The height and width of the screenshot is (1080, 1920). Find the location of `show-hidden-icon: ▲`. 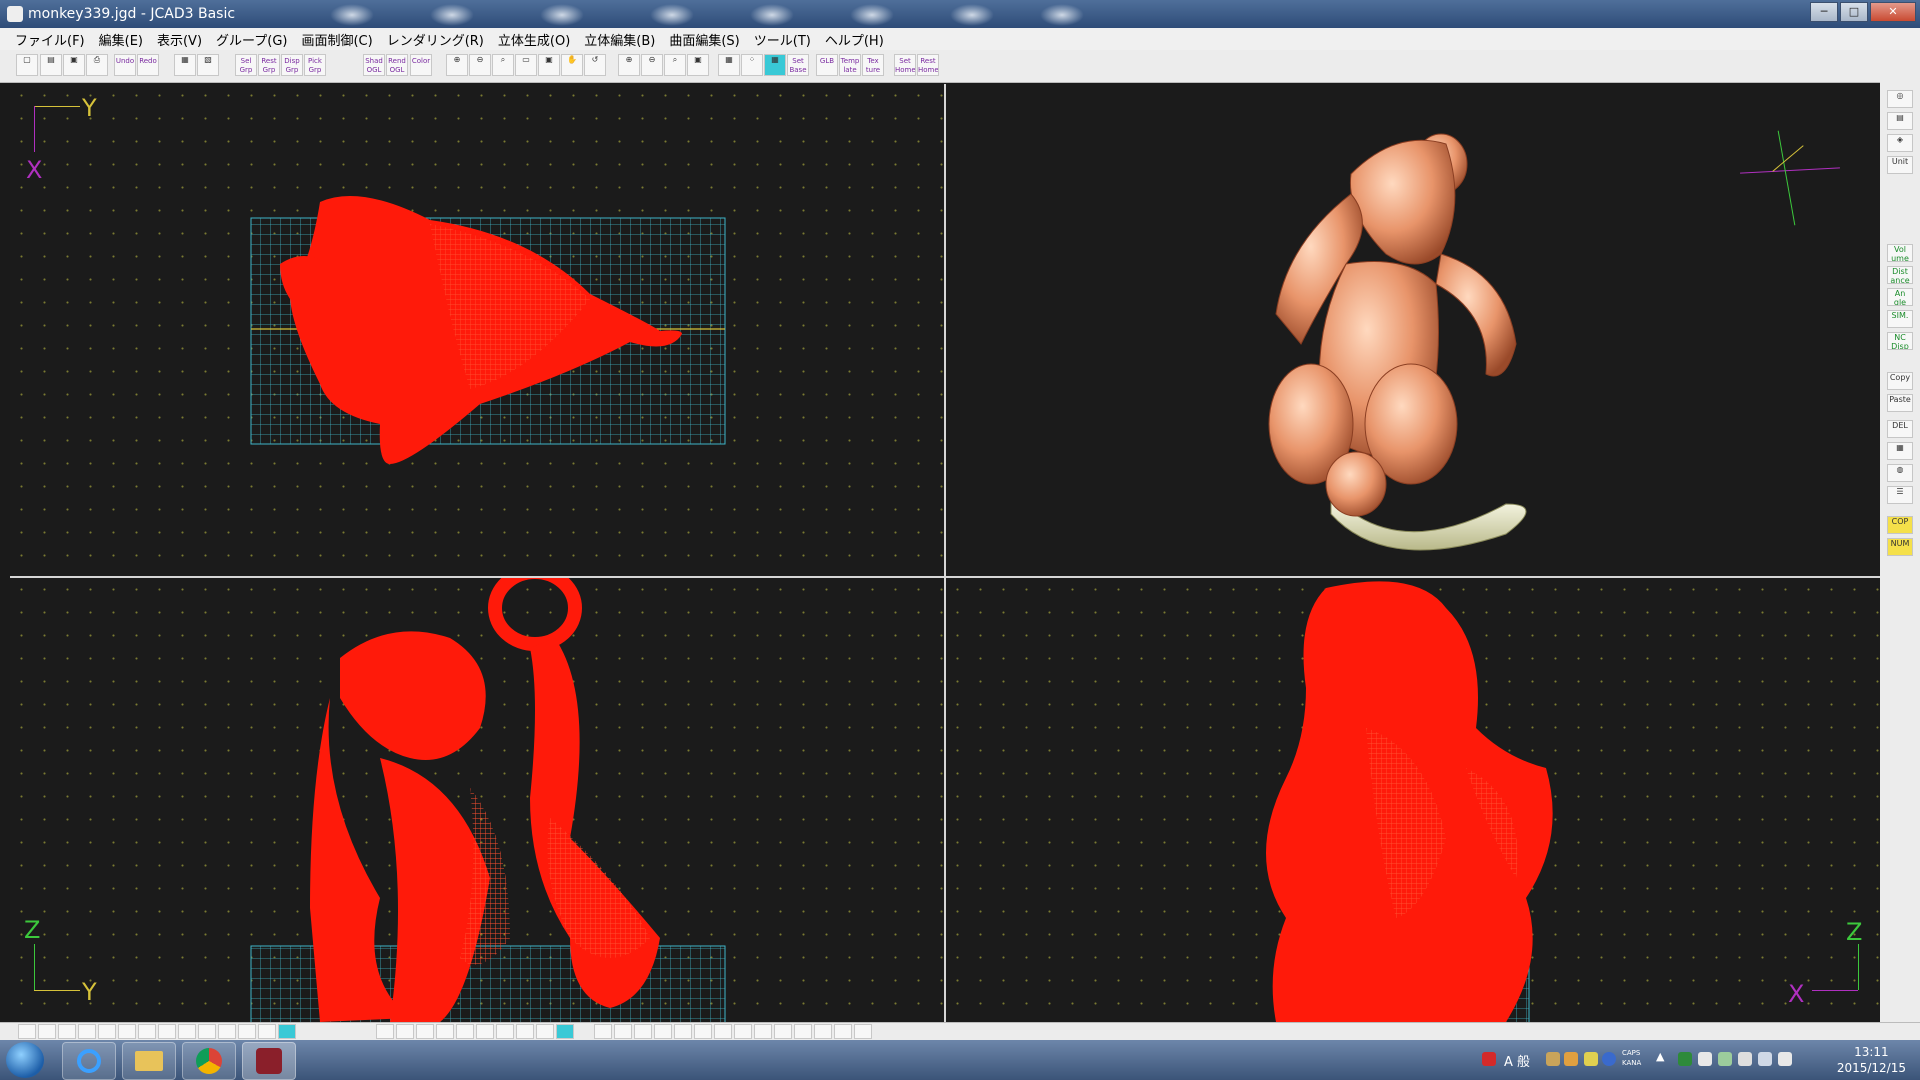

show-hidden-icon: ▲ is located at coordinates (1660, 1056).